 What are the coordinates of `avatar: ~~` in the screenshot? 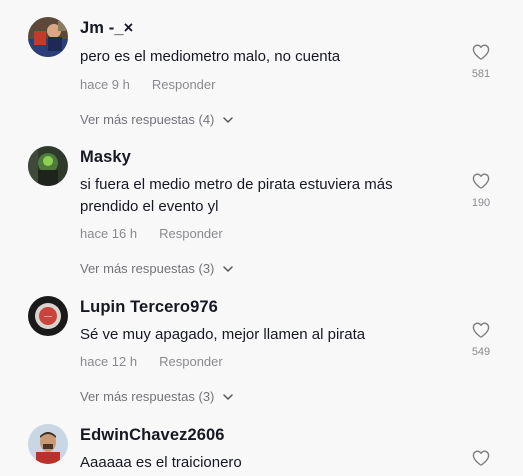 It's located at (48, 316).